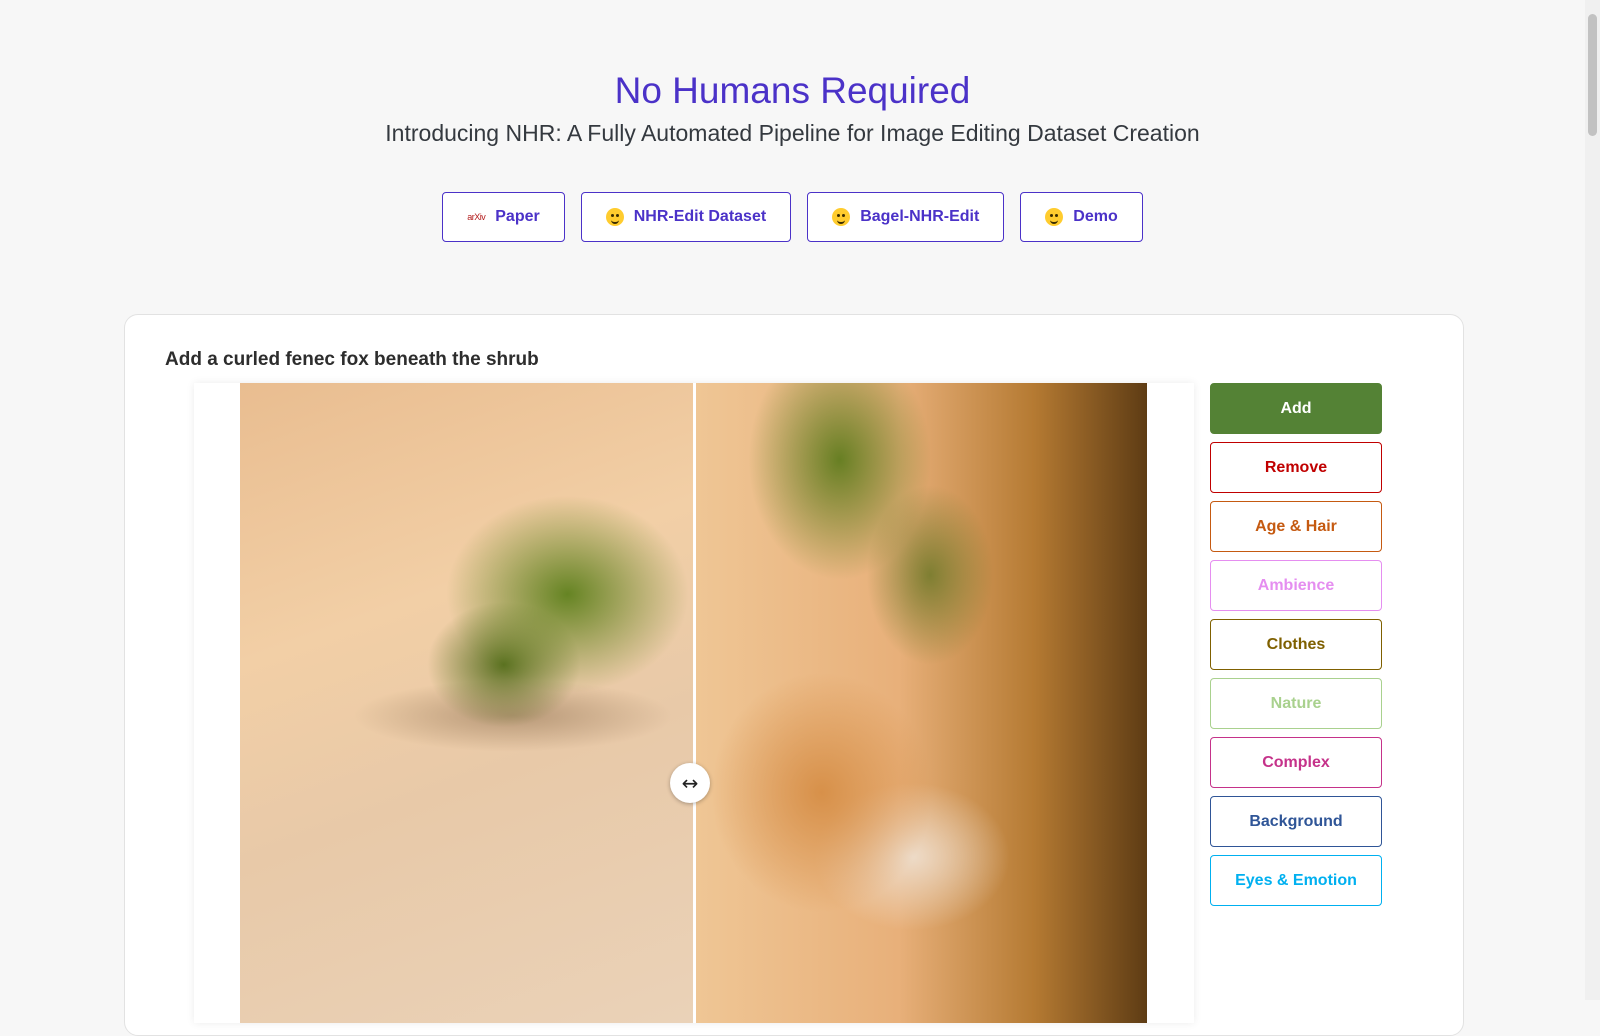 This screenshot has width=1600, height=1036. I want to click on paper-button: arXiv Paper, so click(503, 217).